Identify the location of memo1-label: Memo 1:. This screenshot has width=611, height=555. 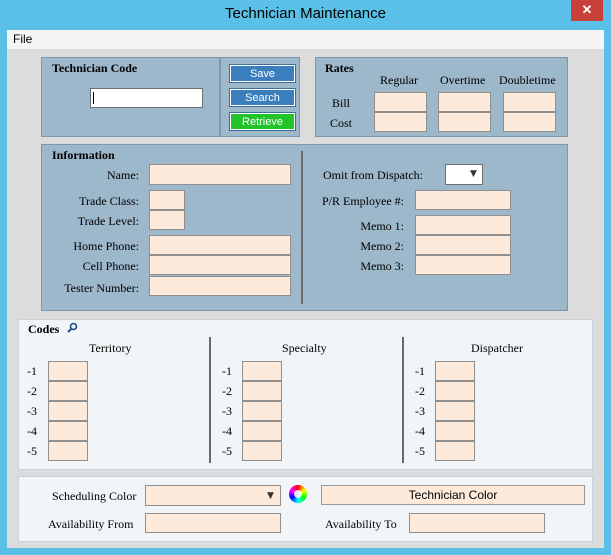
(382, 226).